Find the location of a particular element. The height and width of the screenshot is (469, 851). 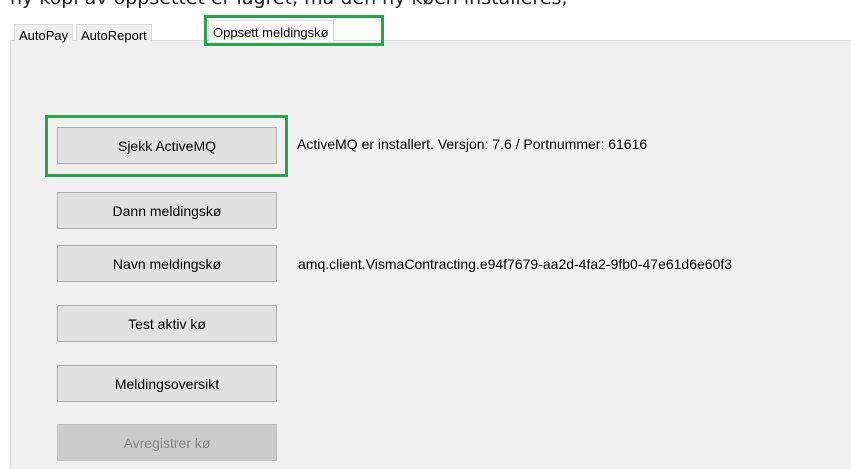

tab-oppsett-meldingsko-label: Oppsett meldingskø is located at coordinates (271, 32).